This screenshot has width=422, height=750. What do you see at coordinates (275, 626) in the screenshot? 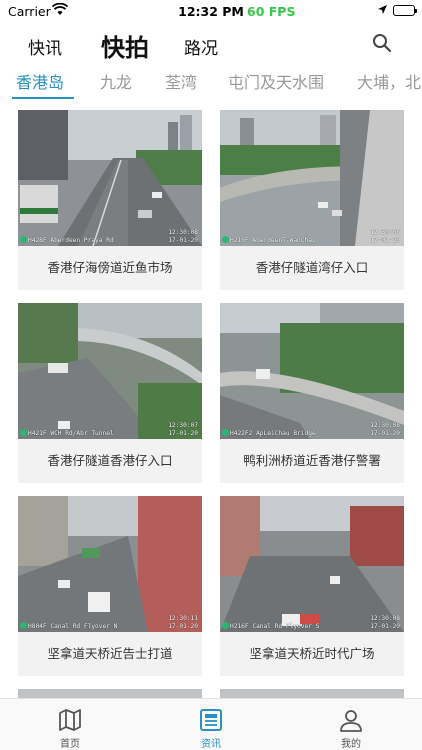
I see `camera-label: H216F Canal Rd Flyover S` at bounding box center [275, 626].